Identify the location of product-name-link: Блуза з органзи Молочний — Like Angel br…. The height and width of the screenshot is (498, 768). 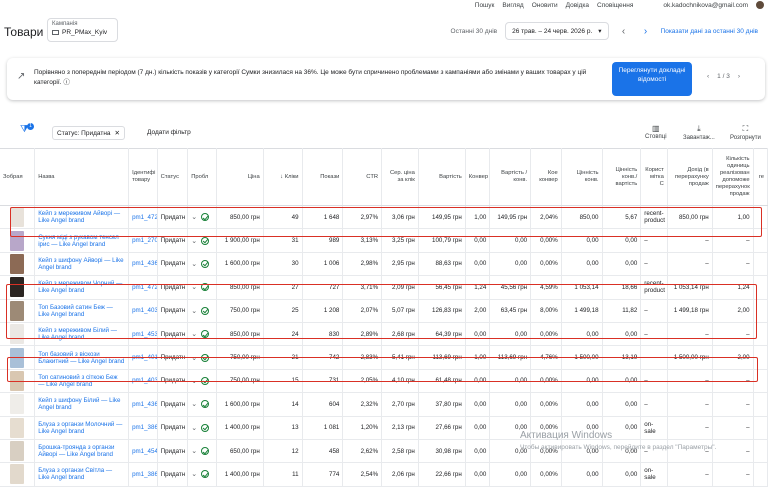
(82, 428).